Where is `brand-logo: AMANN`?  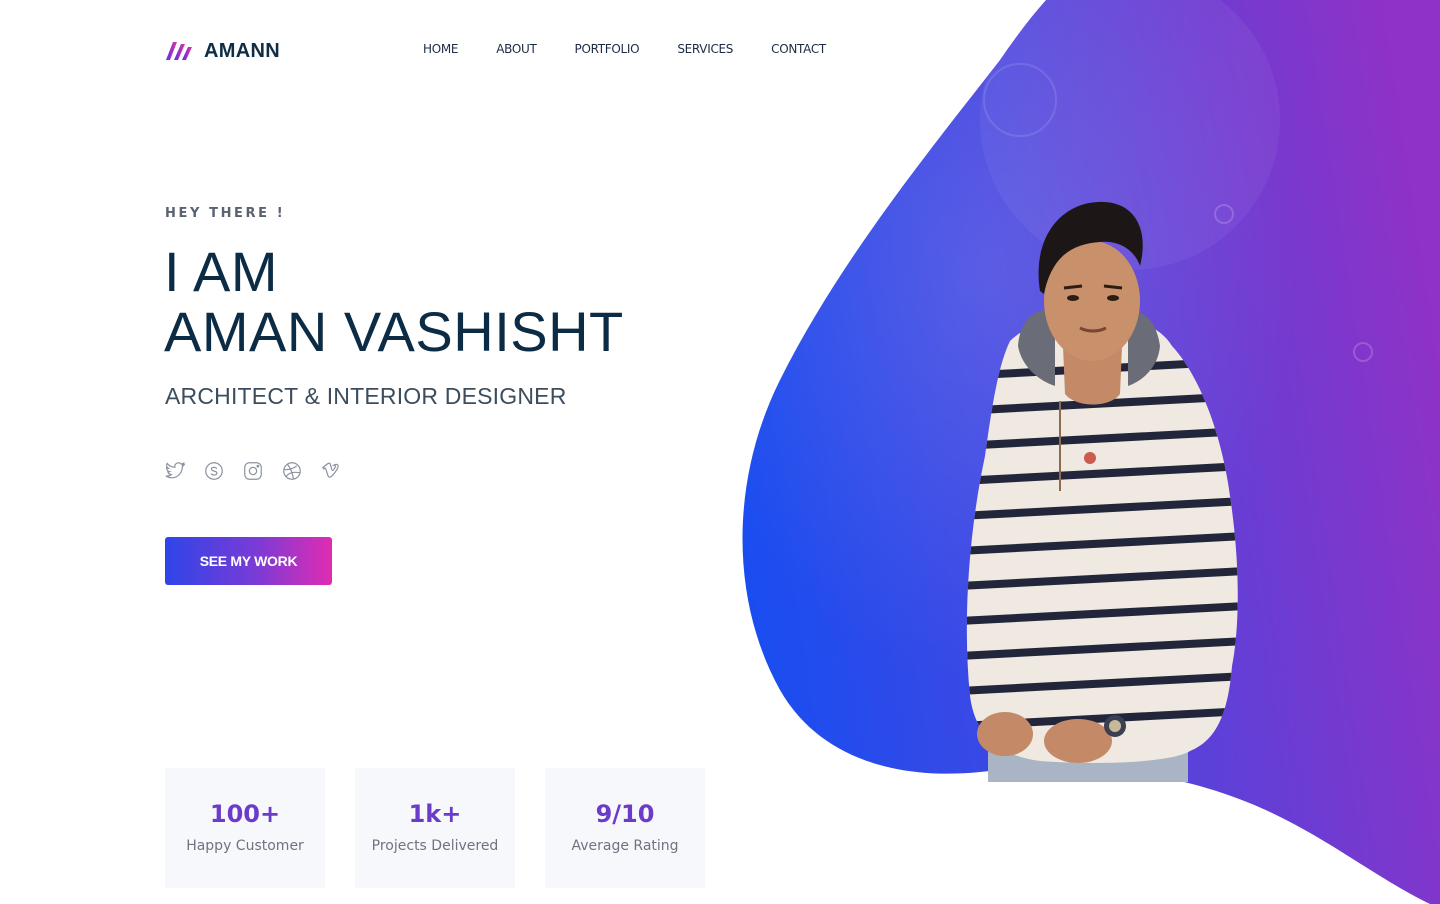 brand-logo: AMANN is located at coordinates (222, 51).